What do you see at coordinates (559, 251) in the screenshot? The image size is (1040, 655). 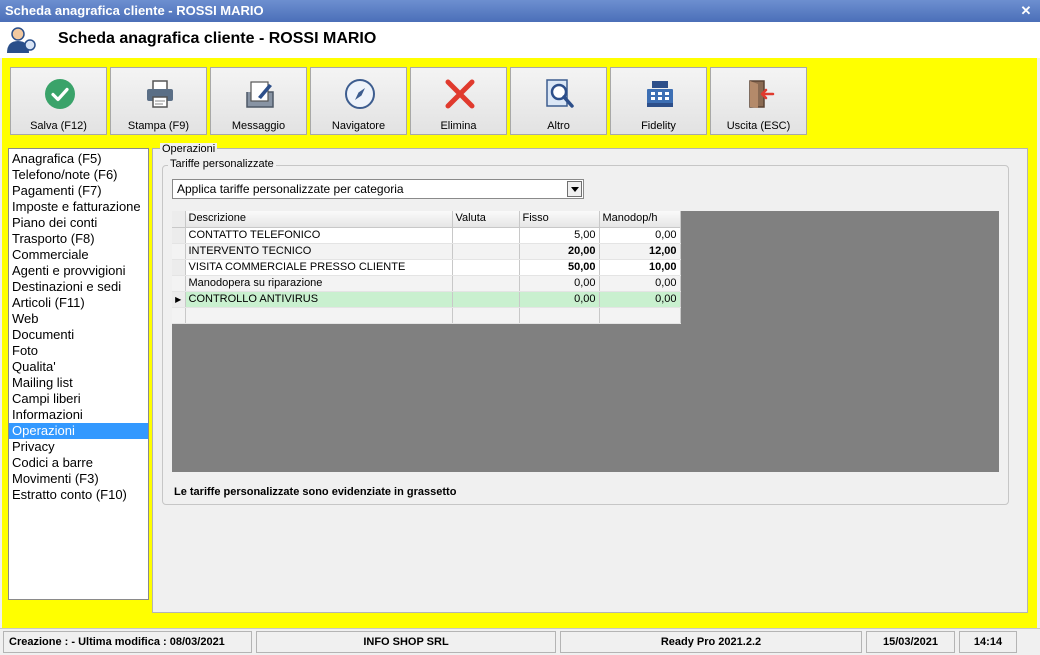 I see `cell-fisso: 20,00` at bounding box center [559, 251].